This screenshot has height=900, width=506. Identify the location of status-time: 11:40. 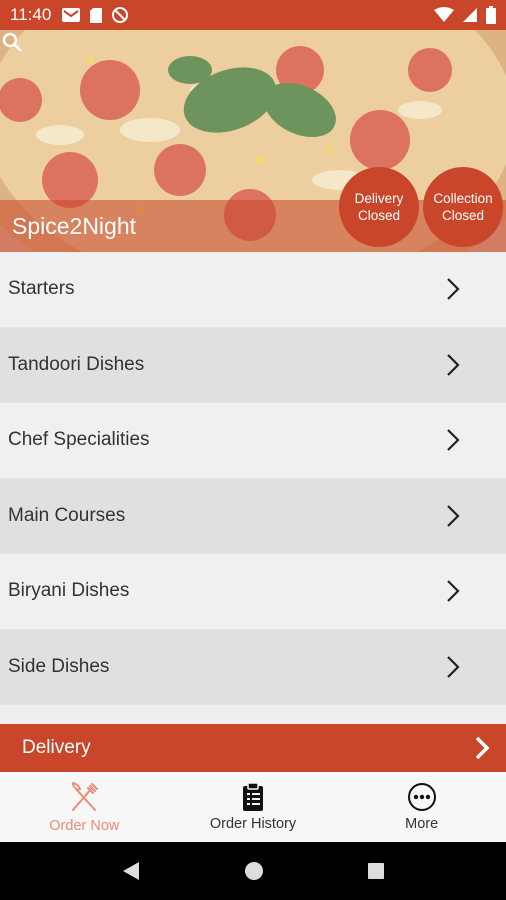
(31, 14).